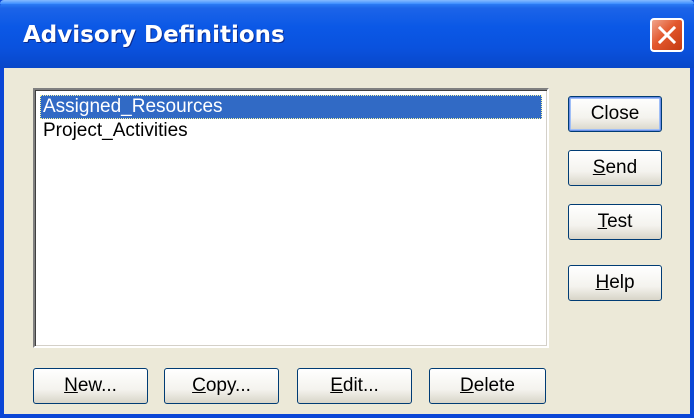 The image size is (694, 418). I want to click on send-button: Send, so click(615, 168).